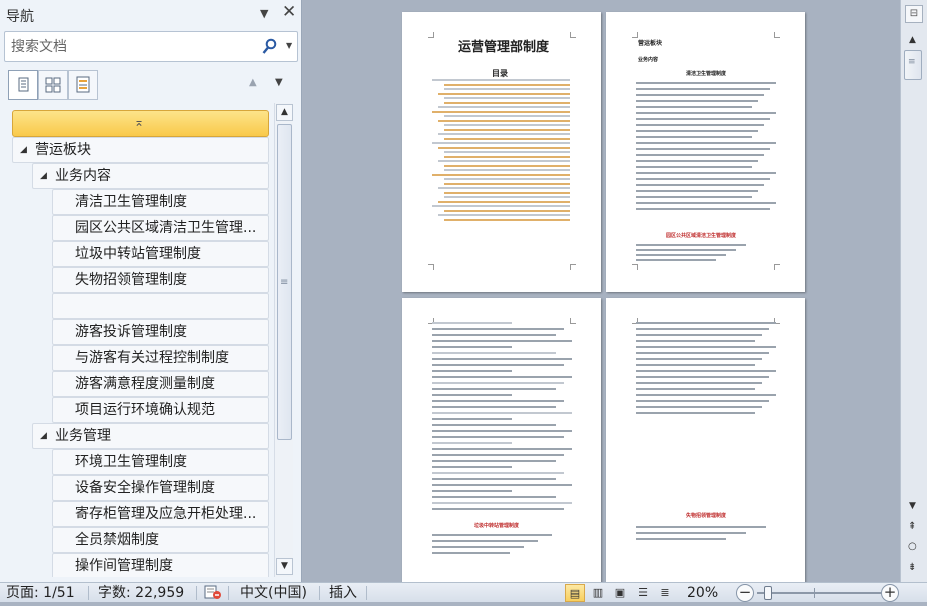  What do you see at coordinates (131, 462) in the screenshot?
I see `tree-item-label: 环境卫生管理制度` at bounding box center [131, 462].